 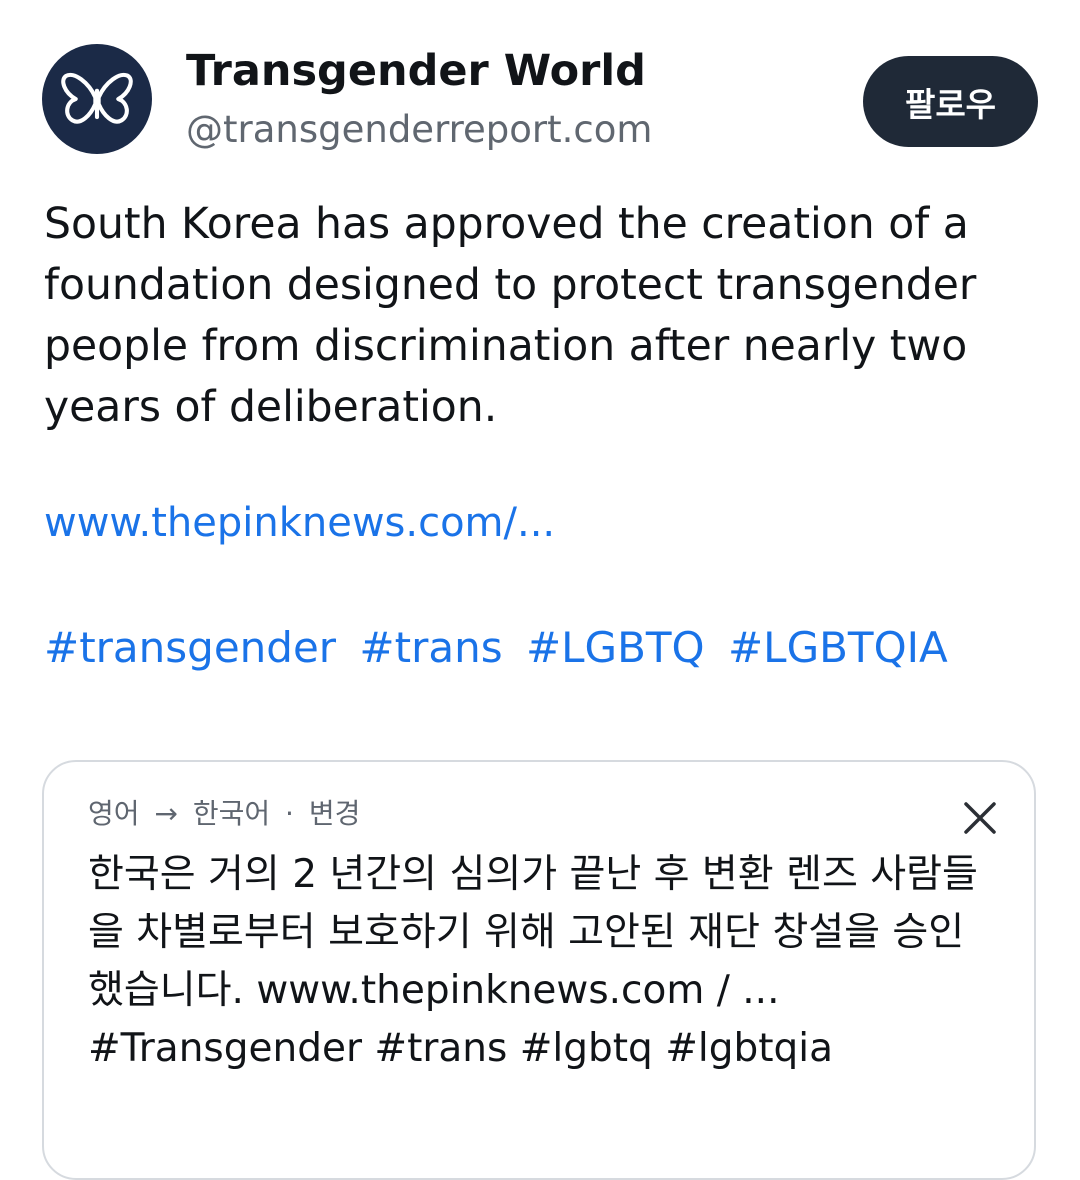 What do you see at coordinates (980, 818) in the screenshot?
I see `close-icon` at bounding box center [980, 818].